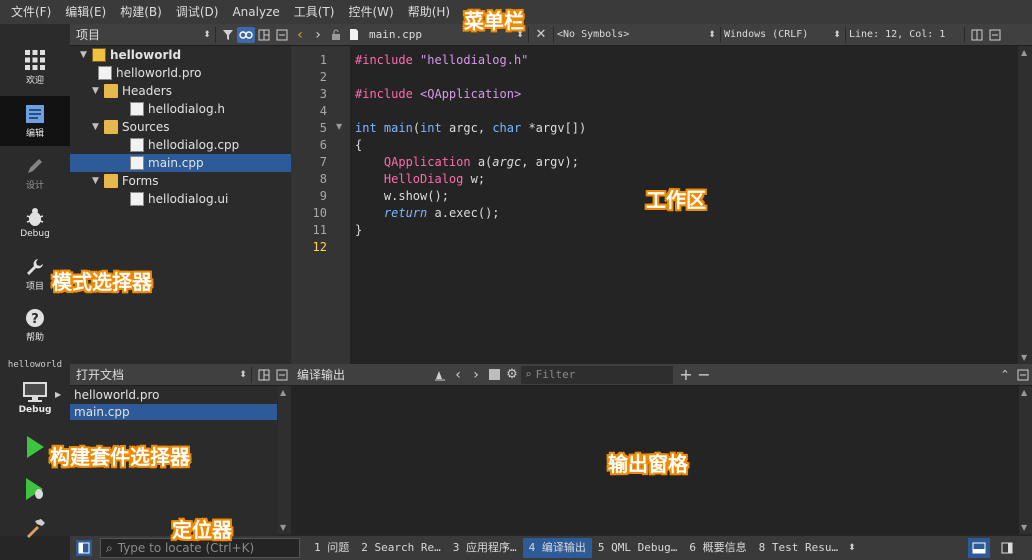  I want to click on tab-number: 6, so click(692, 547).